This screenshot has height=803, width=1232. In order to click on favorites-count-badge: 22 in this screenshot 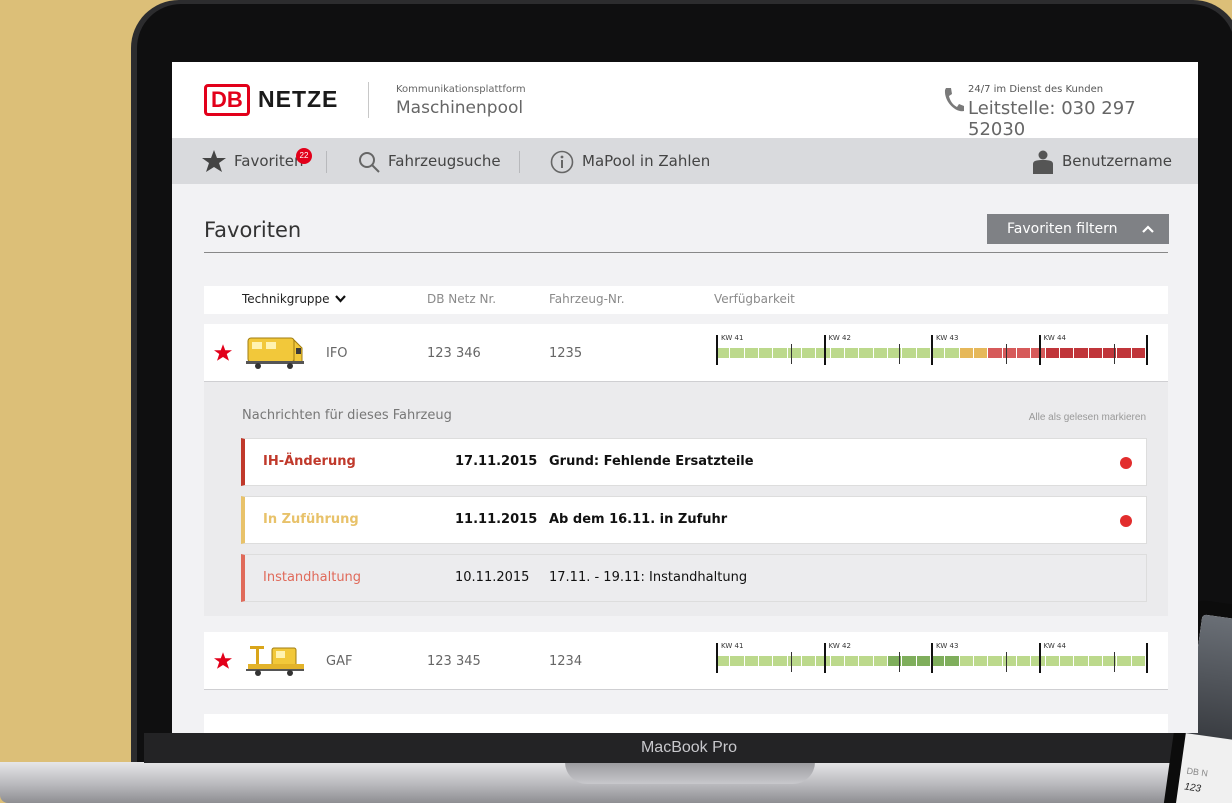, I will do `click(304, 156)`.